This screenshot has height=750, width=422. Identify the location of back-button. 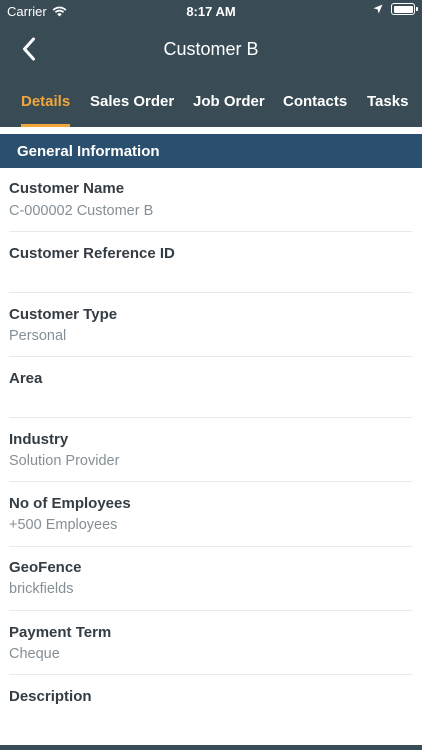
(29, 49).